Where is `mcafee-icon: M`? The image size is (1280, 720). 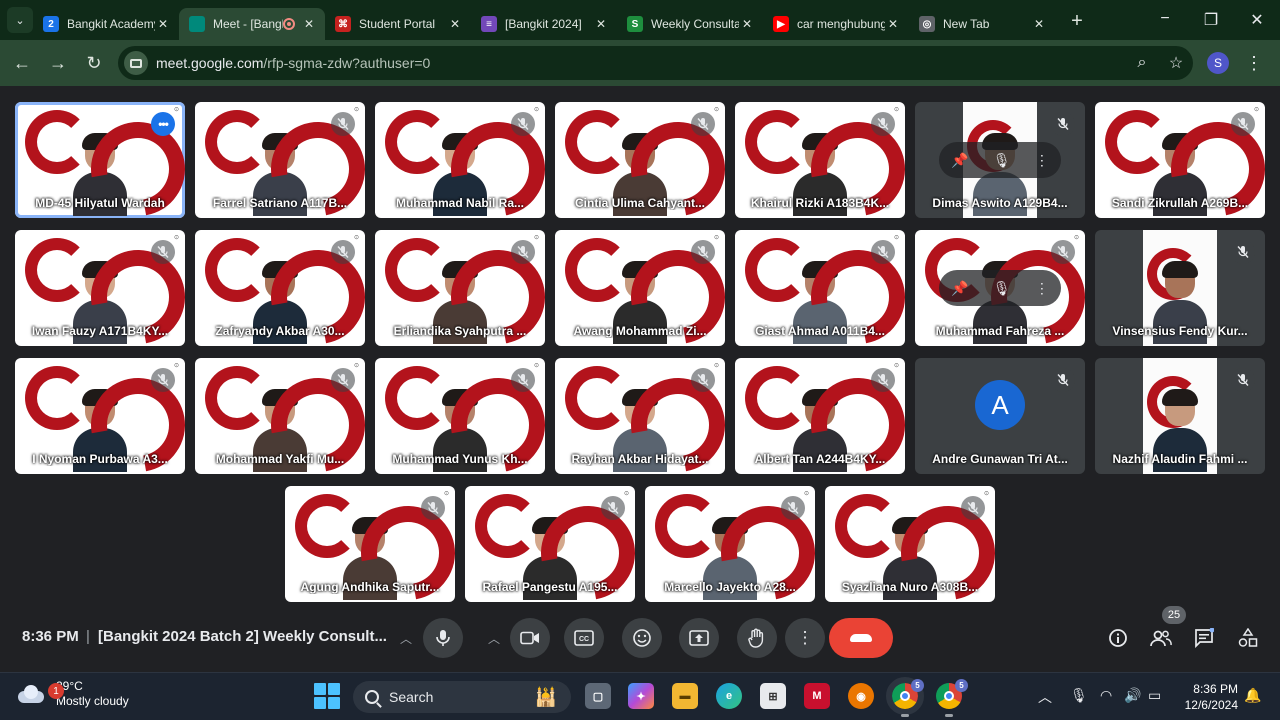 mcafee-icon: M is located at coordinates (817, 696).